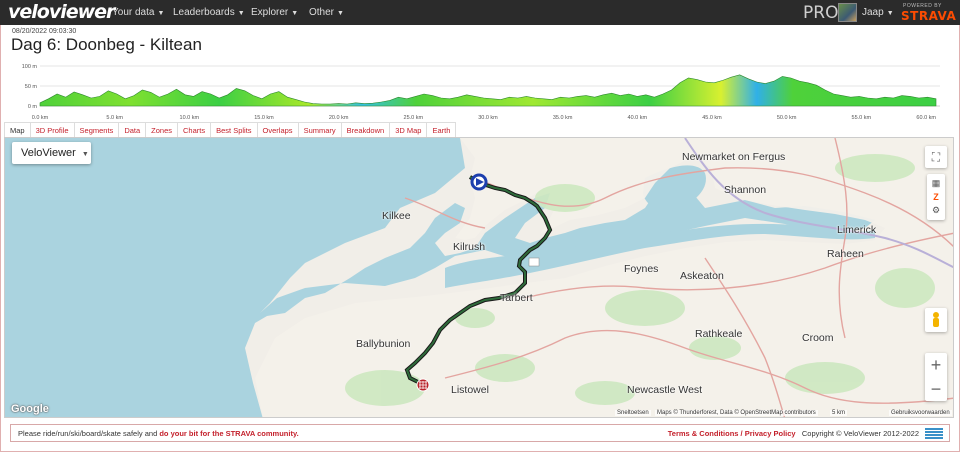 This screenshot has height=452, width=960. I want to click on map-label-limerick: Limerick, so click(857, 230).